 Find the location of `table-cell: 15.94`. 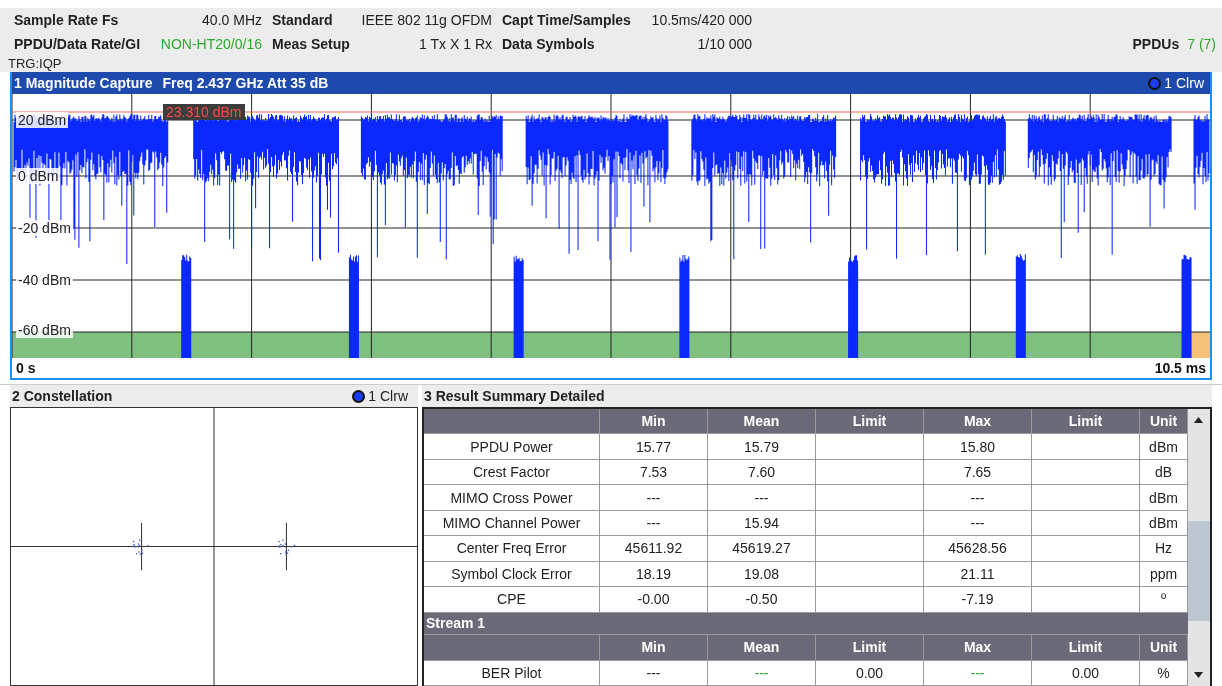

table-cell: 15.94 is located at coordinates (762, 523).